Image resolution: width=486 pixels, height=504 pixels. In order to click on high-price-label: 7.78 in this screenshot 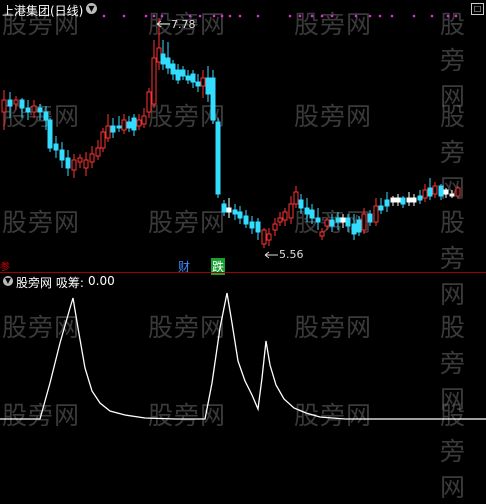, I will do `click(183, 24)`.